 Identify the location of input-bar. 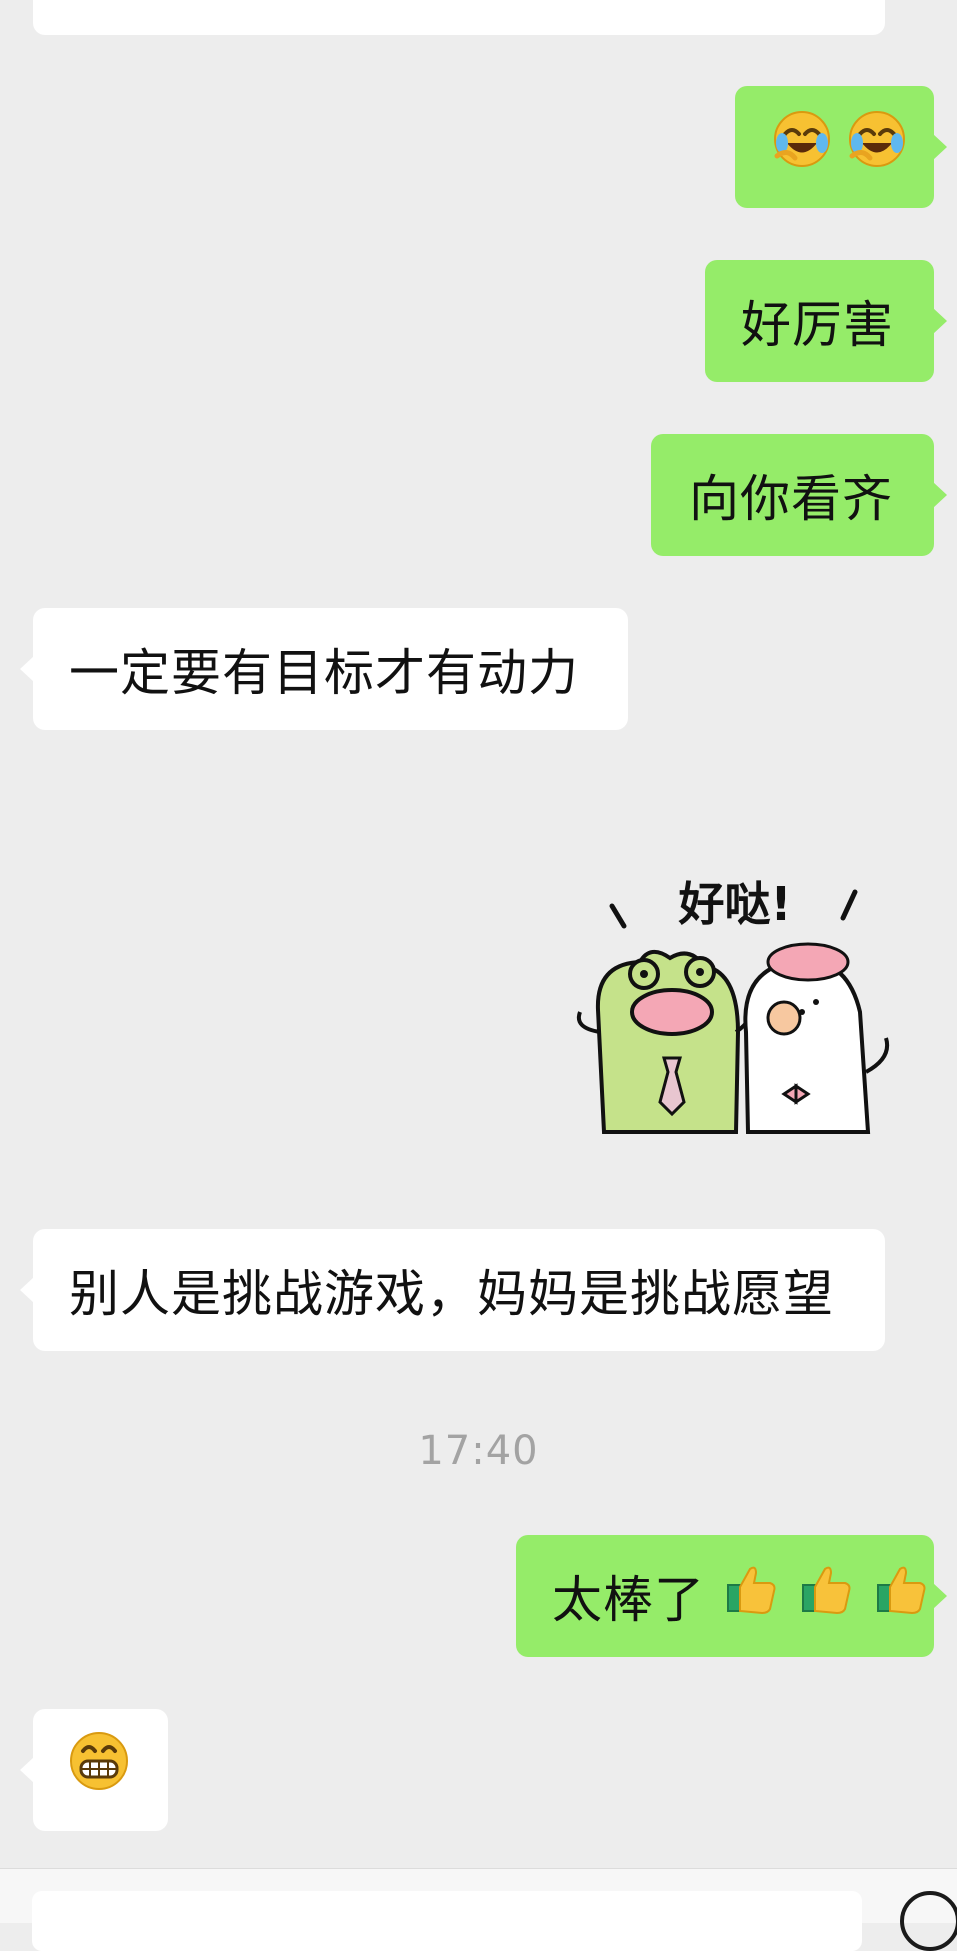
(478, 1909).